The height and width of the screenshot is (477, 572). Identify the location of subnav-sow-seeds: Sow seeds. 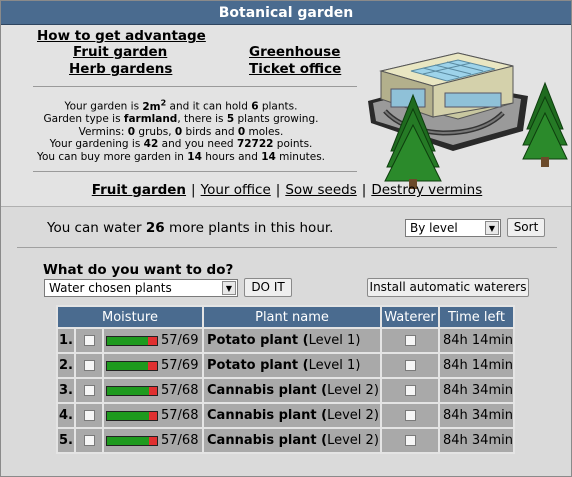
(320, 190).